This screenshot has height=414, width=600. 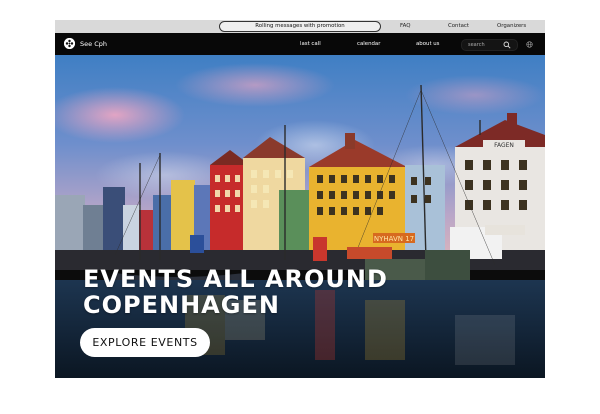 I want to click on rolling-message-banner: Rolling messages with promotion, so click(x=300, y=26).